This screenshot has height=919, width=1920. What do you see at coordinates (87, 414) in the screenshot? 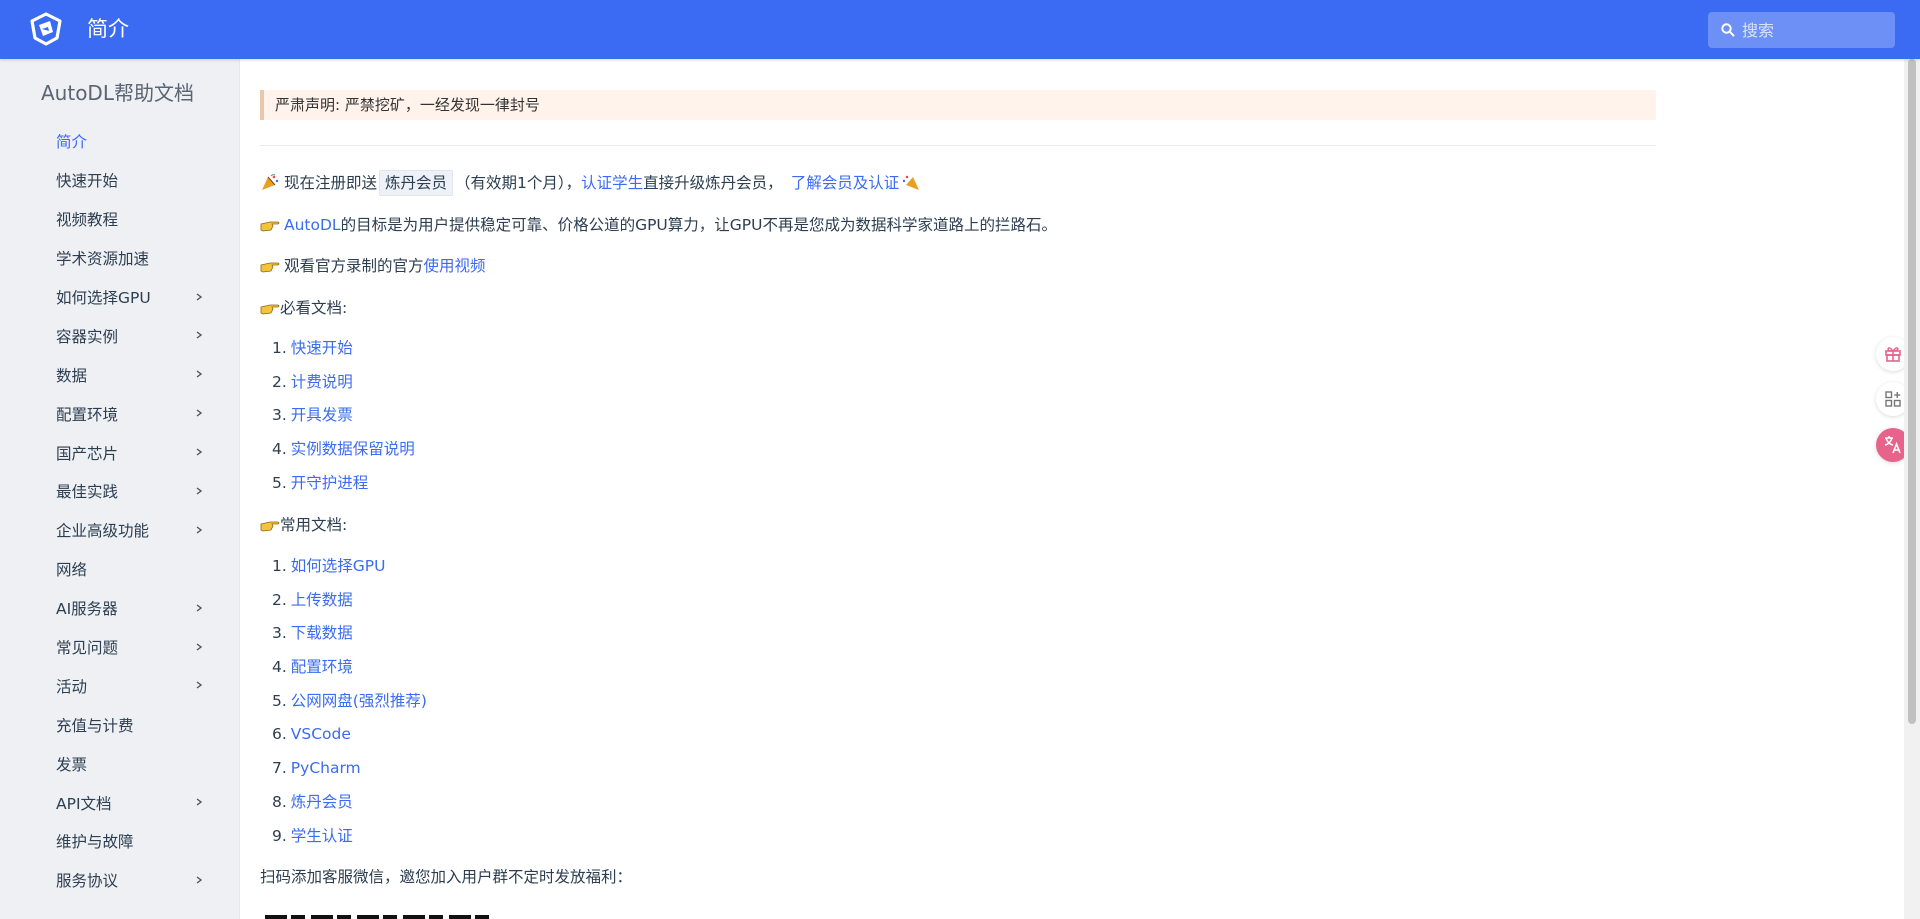
I see `sidebar-item-label: 配置环境` at bounding box center [87, 414].